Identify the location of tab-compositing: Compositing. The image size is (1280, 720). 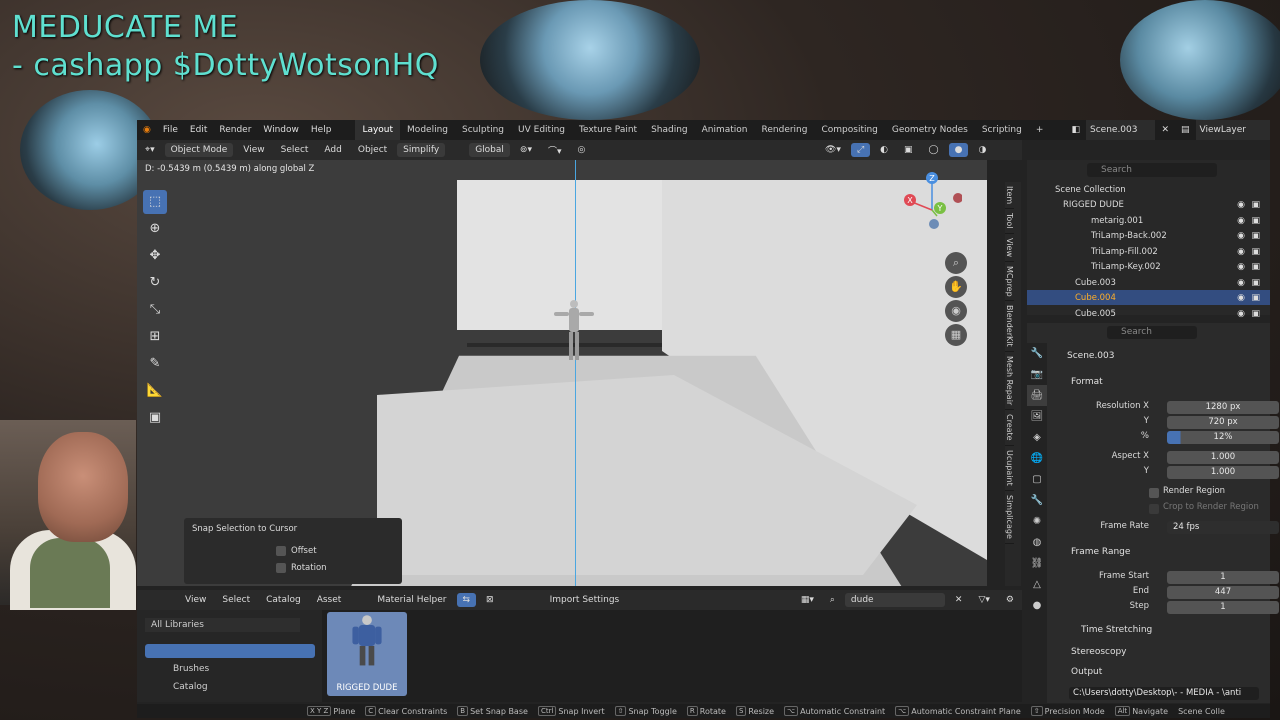
(849, 130).